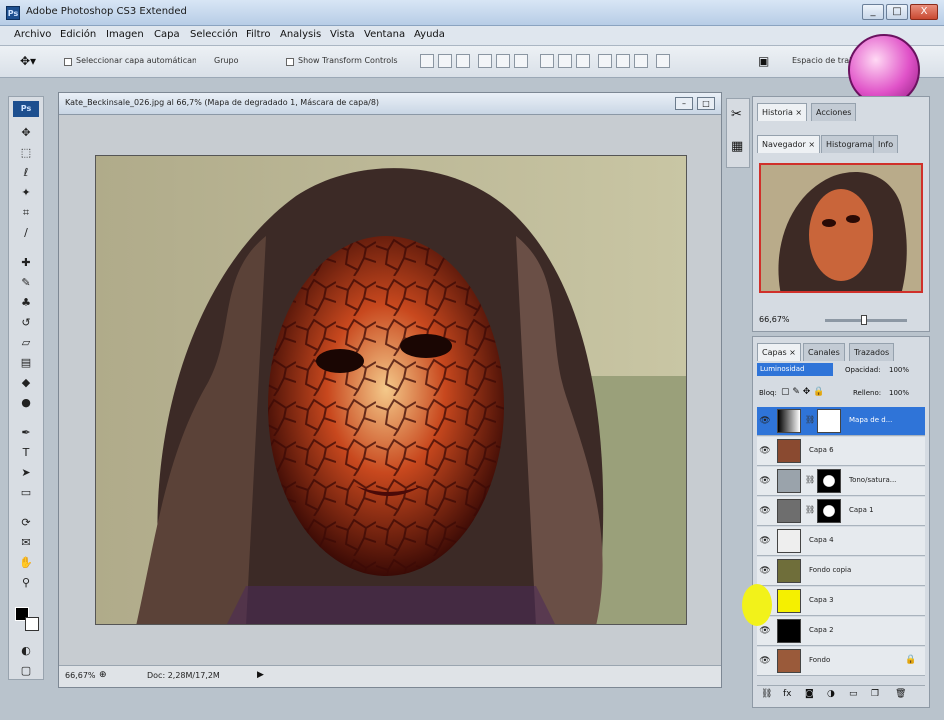  What do you see at coordinates (872, 352) in the screenshot?
I see `tab-trazados: Trazados` at bounding box center [872, 352].